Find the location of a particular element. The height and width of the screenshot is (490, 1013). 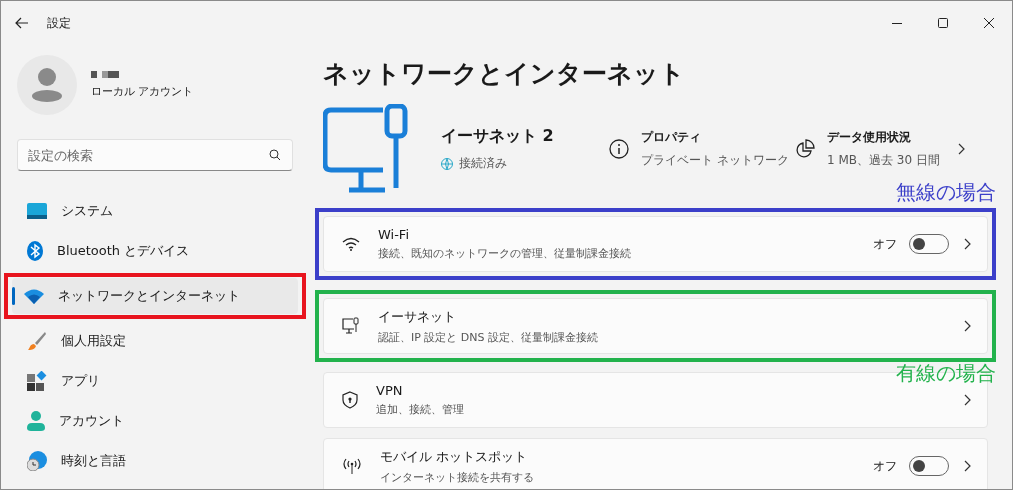

connection-name: イーサネット 2 is located at coordinates (498, 136).